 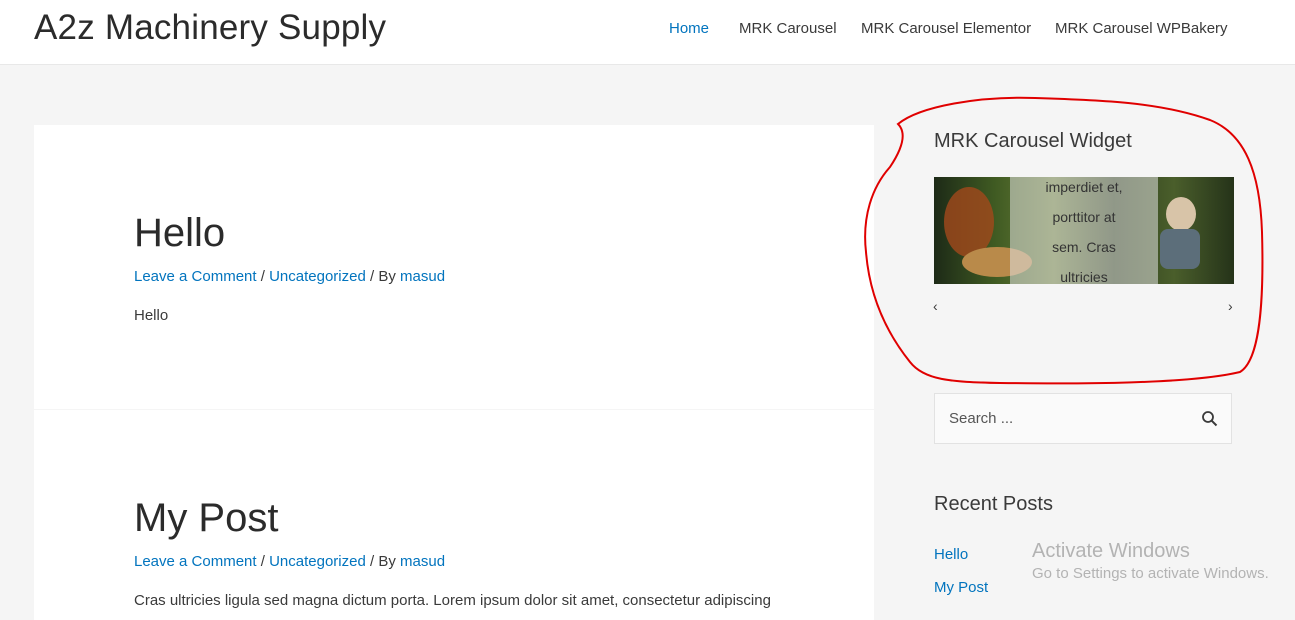 What do you see at coordinates (993, 504) in the screenshot?
I see `recent-posts-title: Recent Posts` at bounding box center [993, 504].